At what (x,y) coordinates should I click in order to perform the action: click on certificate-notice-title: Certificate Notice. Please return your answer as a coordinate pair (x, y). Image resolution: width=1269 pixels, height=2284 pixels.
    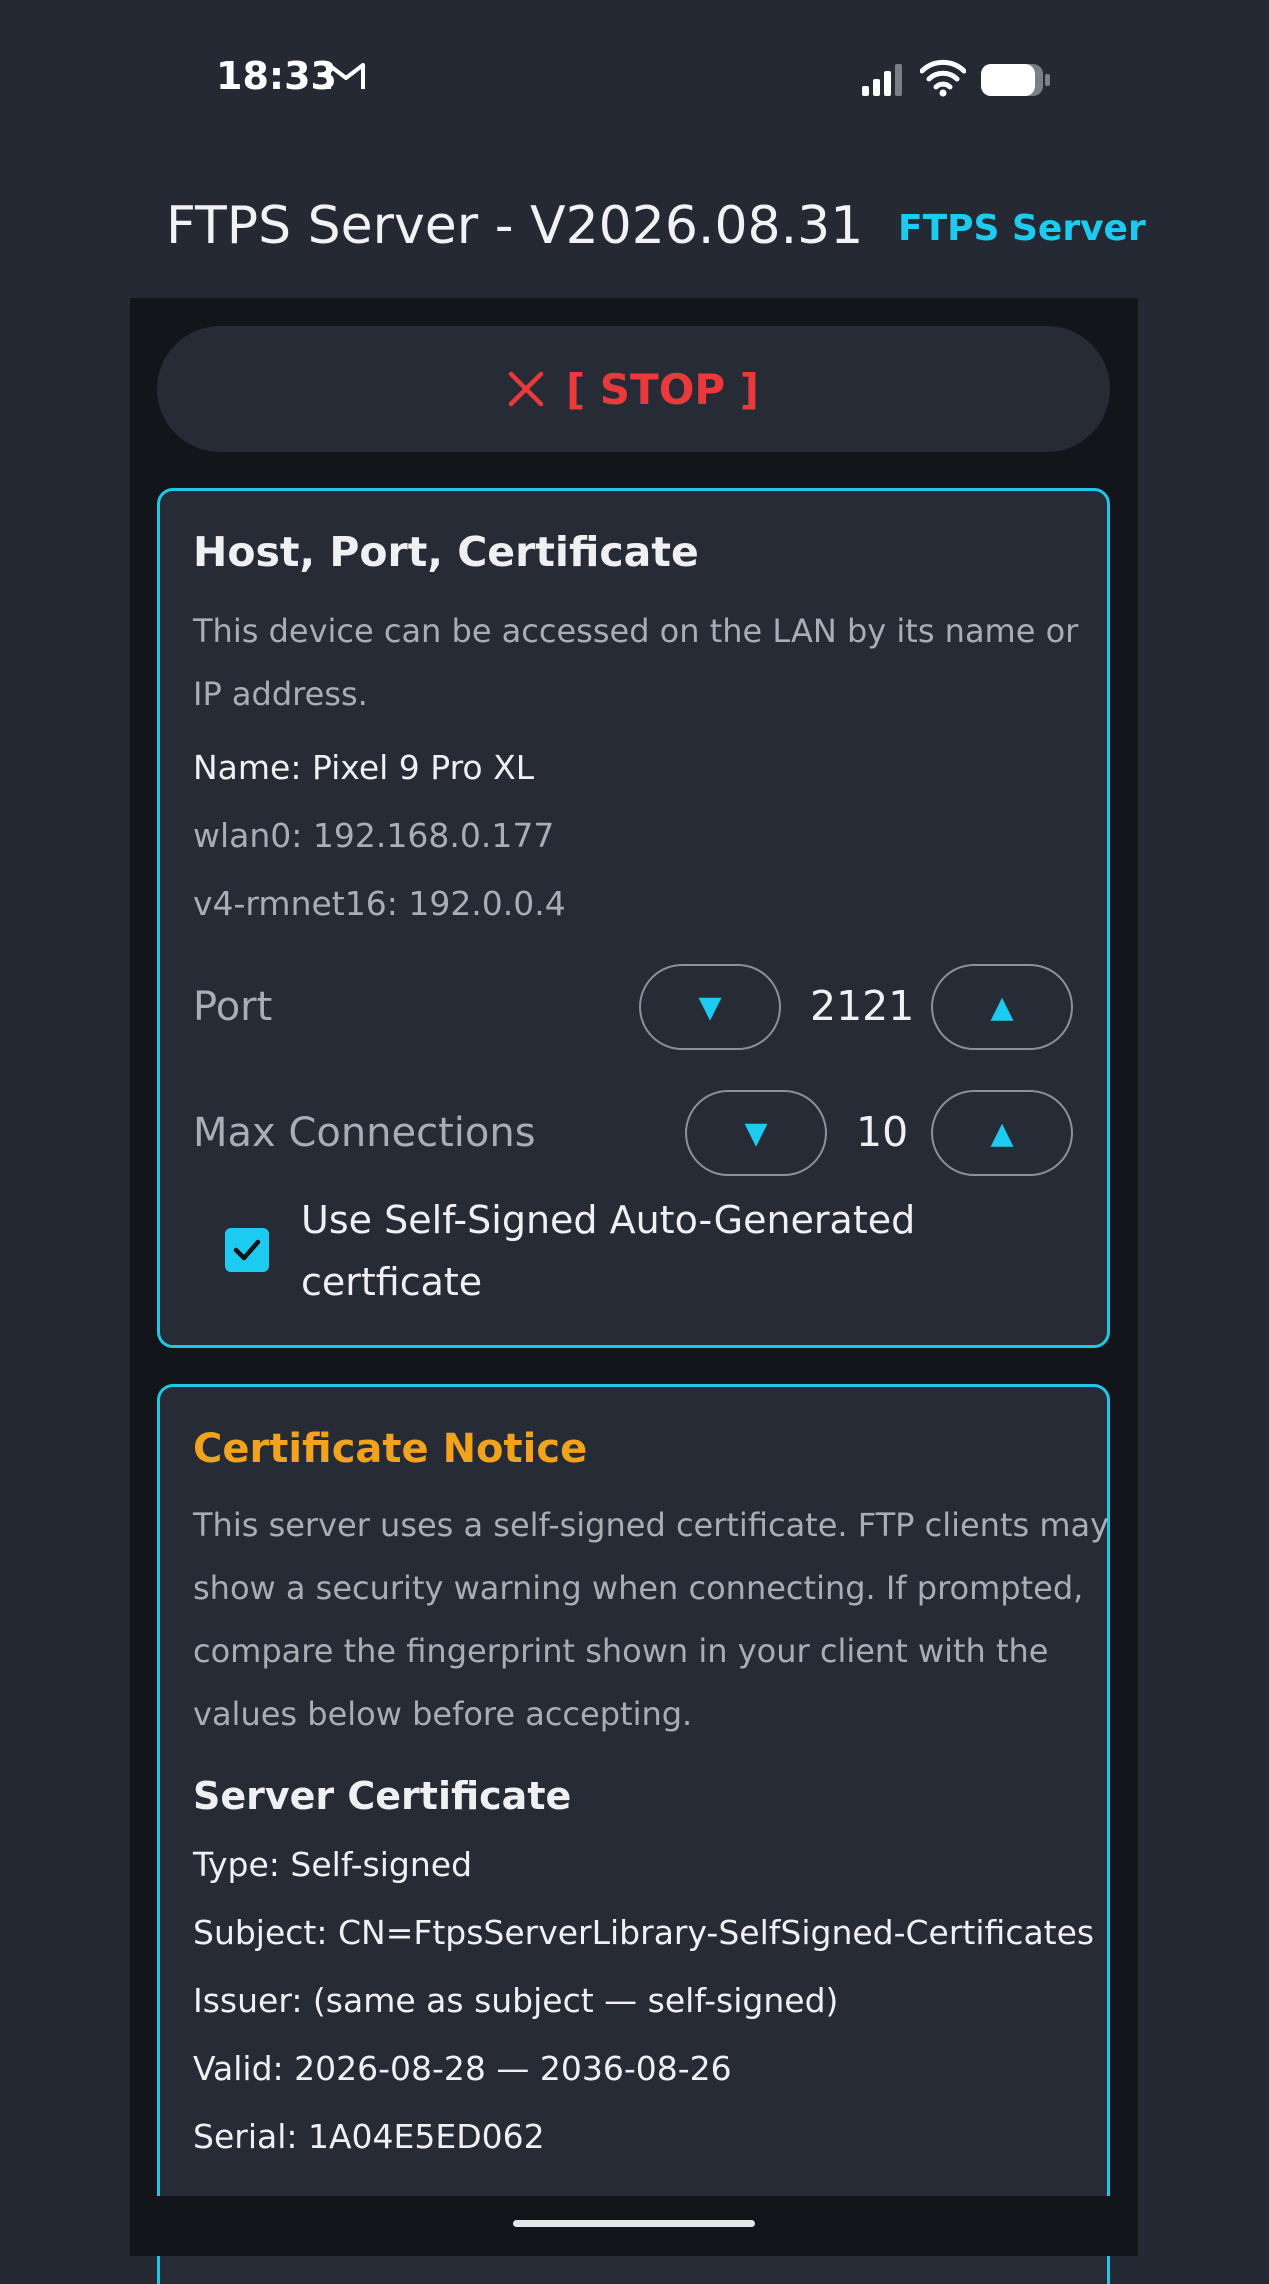
    Looking at the image, I should click on (390, 1449).